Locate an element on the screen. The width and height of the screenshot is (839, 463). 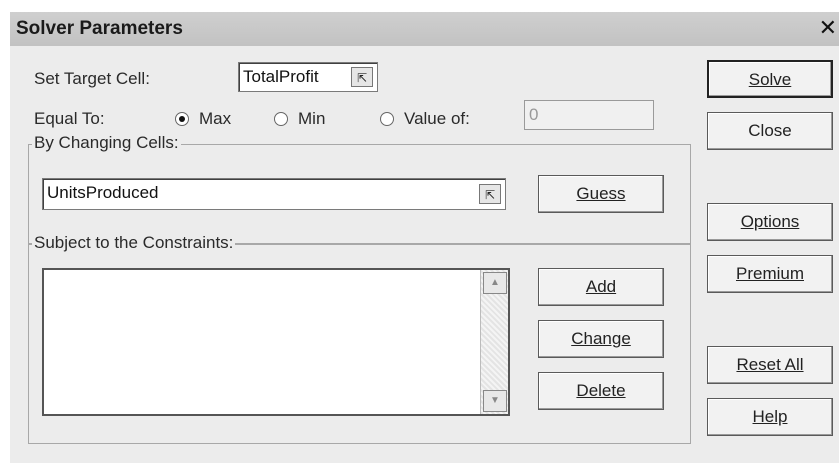
value-of-value: 0 is located at coordinates (534, 114).